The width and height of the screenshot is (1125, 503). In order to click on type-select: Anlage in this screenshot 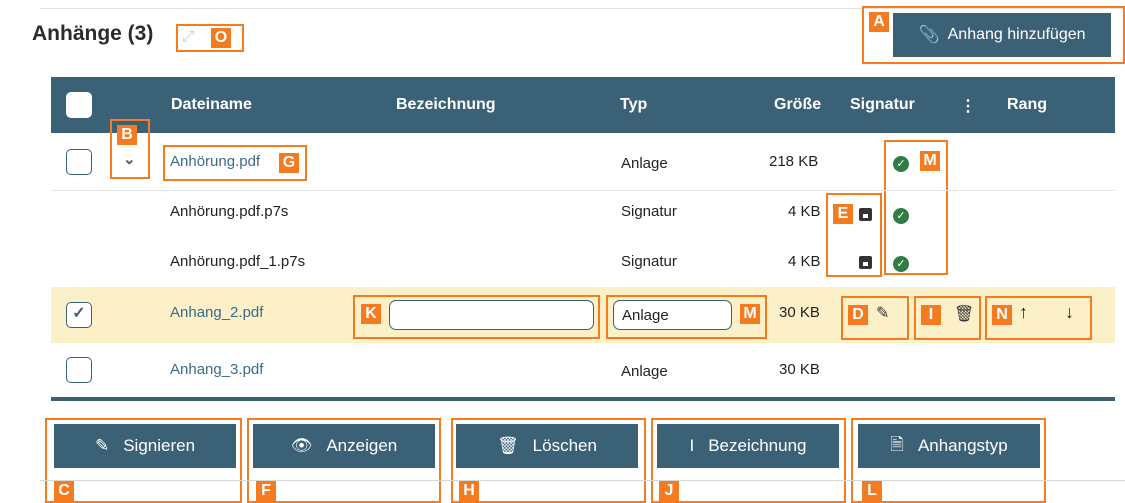, I will do `click(672, 315)`.